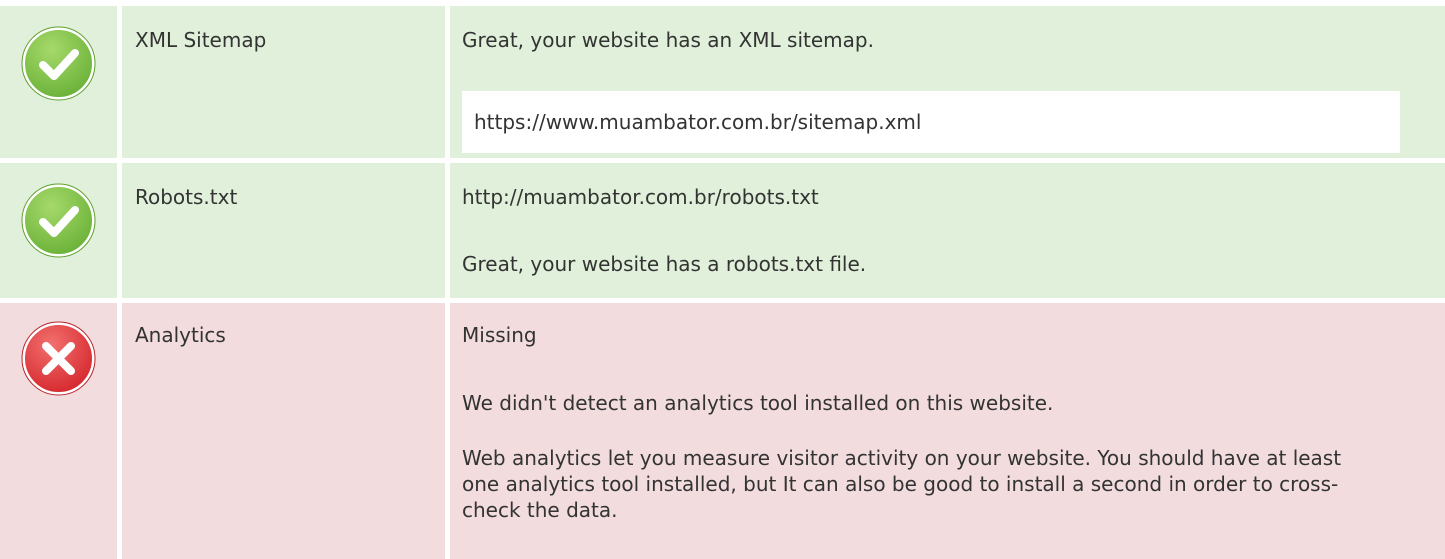  I want to click on check-message: Great, your website has an XML sitemap., so click(668, 40).